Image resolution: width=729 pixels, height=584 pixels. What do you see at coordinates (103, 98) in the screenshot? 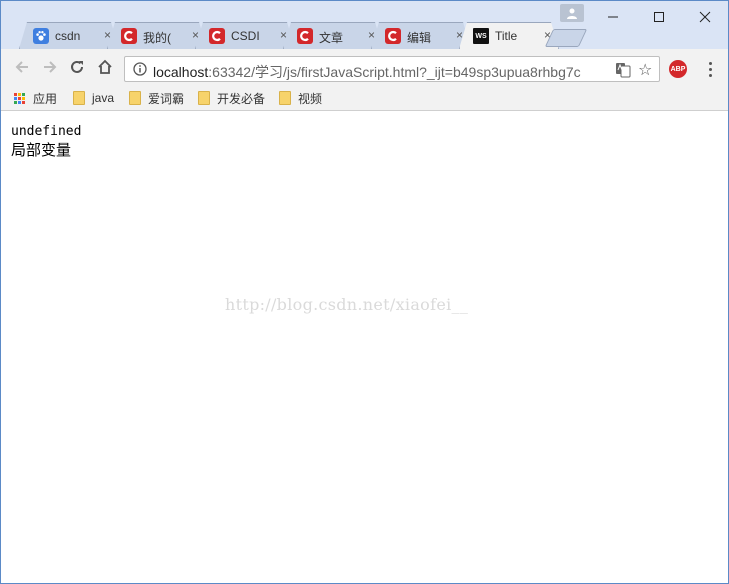
I see `bookmark-label: java` at bounding box center [103, 98].